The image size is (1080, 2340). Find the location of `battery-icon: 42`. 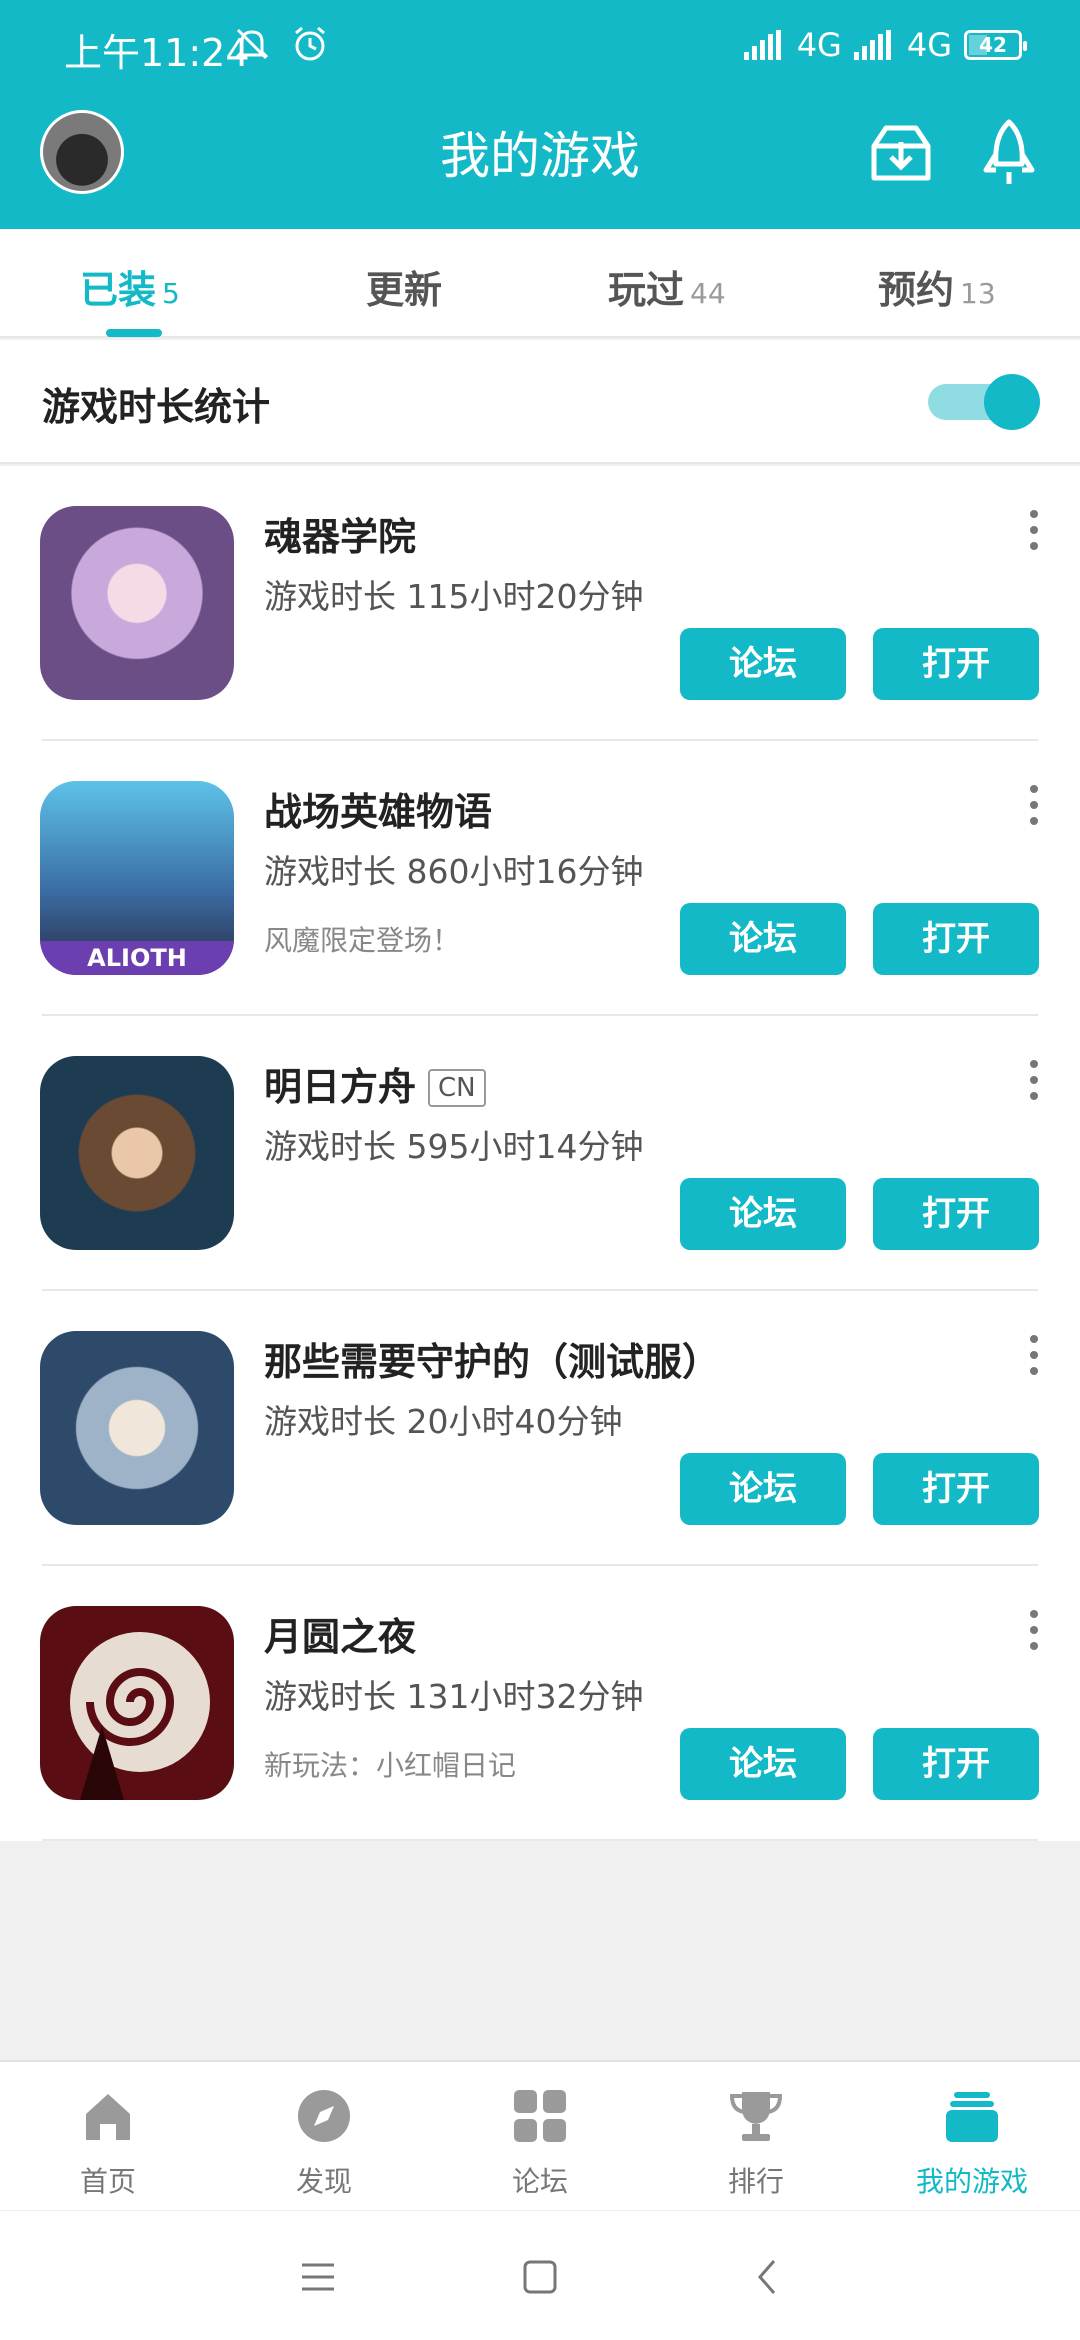

battery-icon: 42 is located at coordinates (995, 45).